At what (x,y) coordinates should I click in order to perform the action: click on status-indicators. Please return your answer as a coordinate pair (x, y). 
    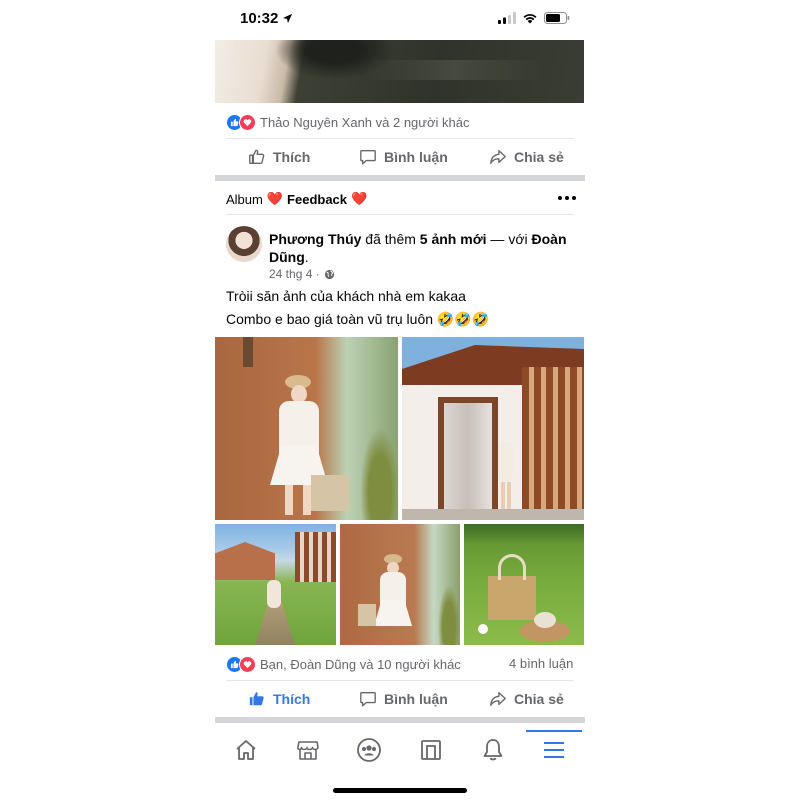
    Looking at the image, I should click on (534, 18).